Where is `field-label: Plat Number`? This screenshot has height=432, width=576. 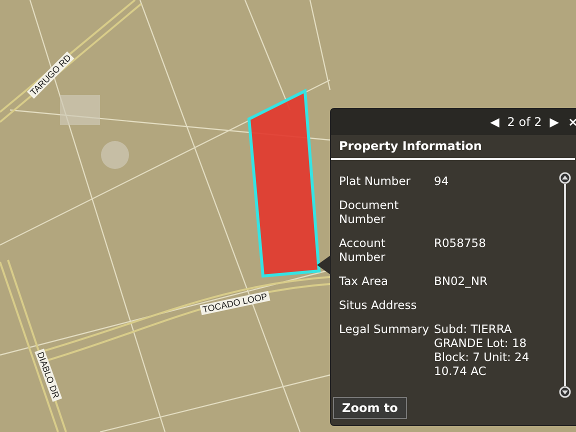 field-label: Plat Number is located at coordinates (375, 181).